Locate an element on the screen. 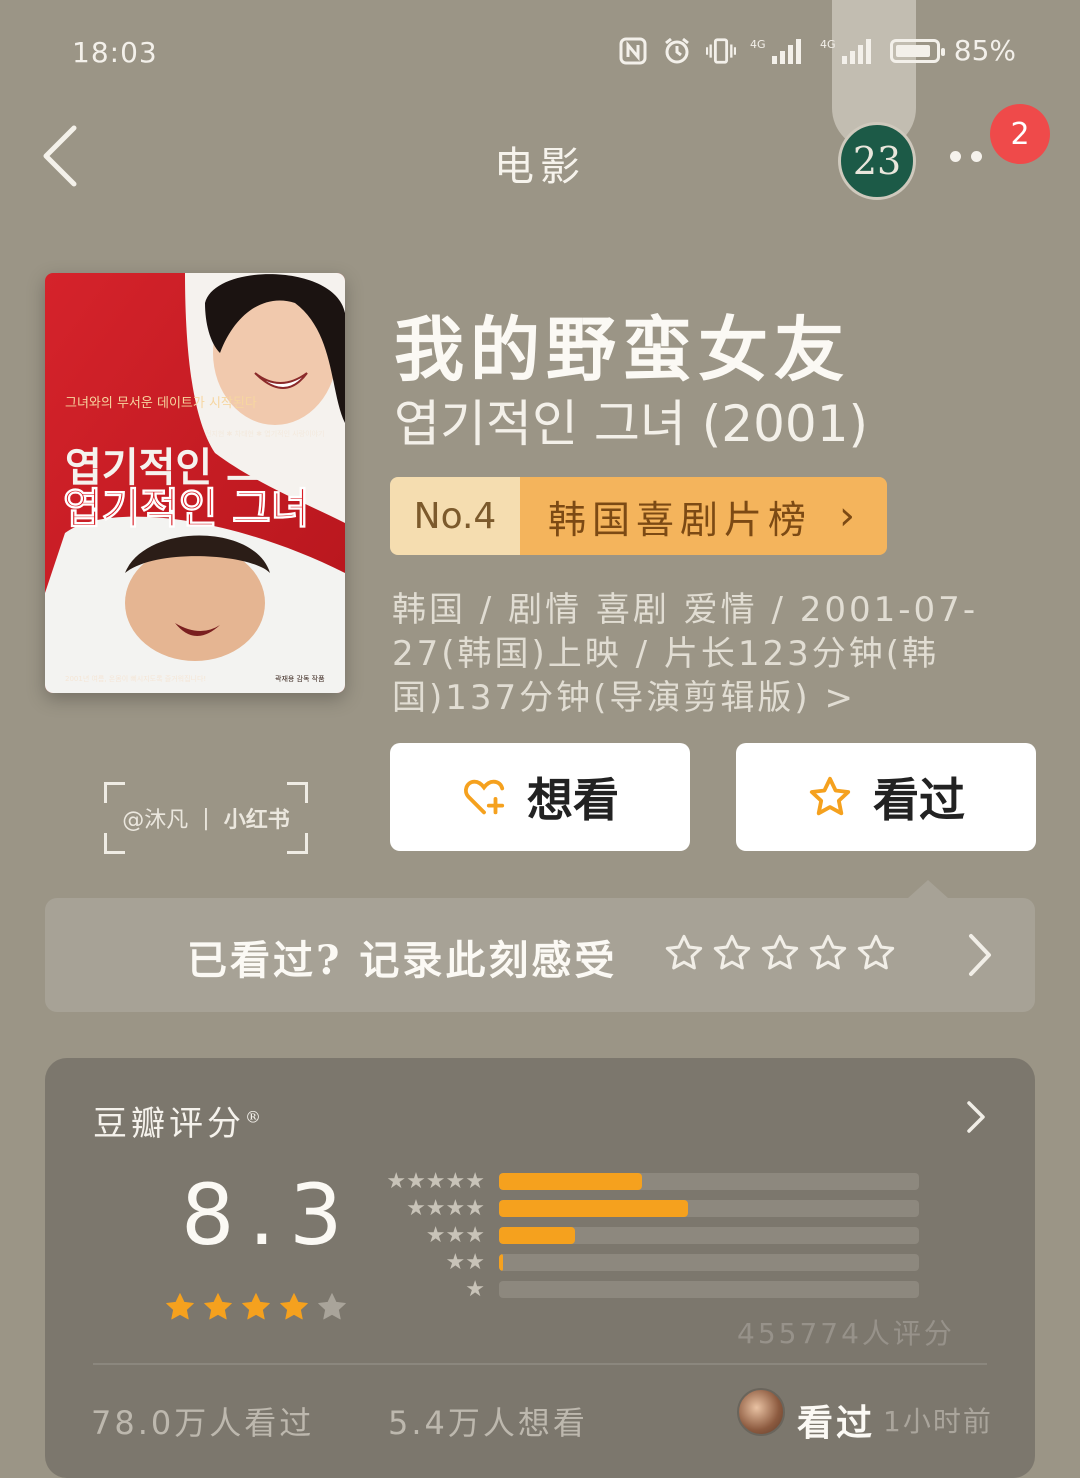  distribution-row: ★ is located at coordinates (647, 1289).